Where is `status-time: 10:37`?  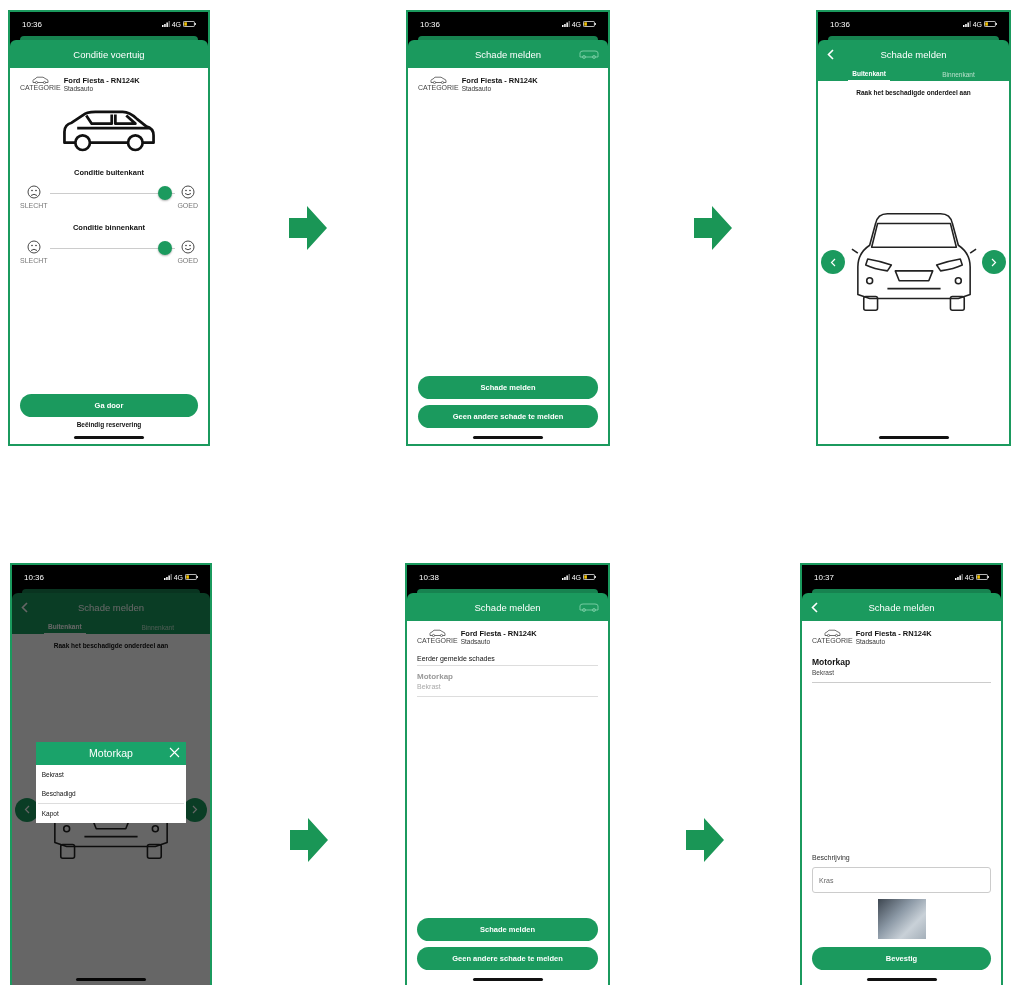 status-time: 10:37 is located at coordinates (824, 577).